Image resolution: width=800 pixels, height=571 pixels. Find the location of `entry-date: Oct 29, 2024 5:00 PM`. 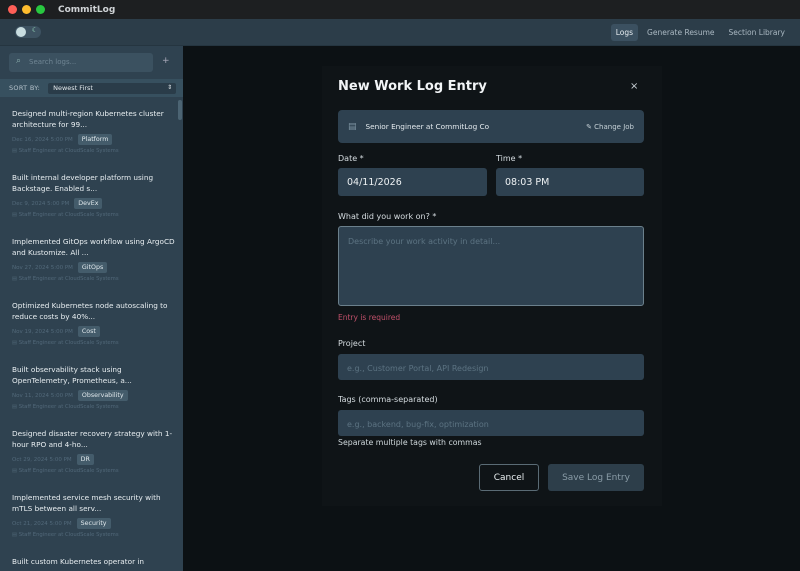

entry-date: Oct 29, 2024 5:00 PM is located at coordinates (42, 459).